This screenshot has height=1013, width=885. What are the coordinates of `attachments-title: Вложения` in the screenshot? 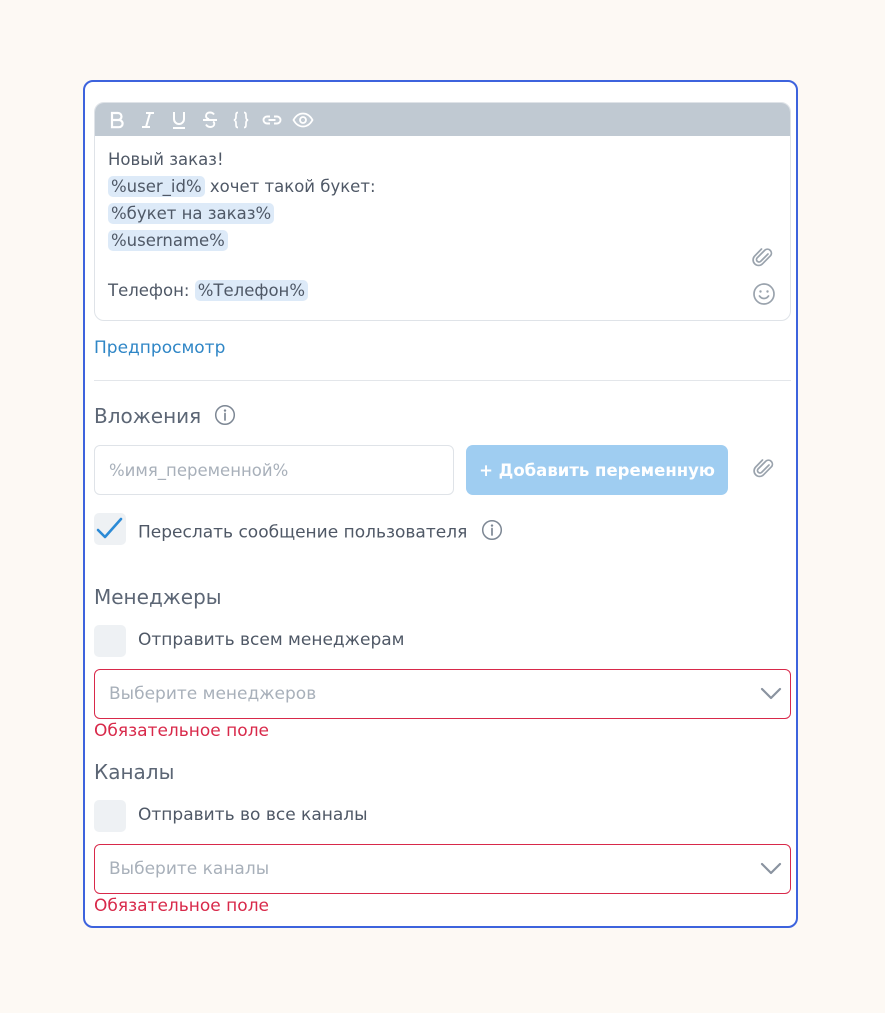 It's located at (165, 417).